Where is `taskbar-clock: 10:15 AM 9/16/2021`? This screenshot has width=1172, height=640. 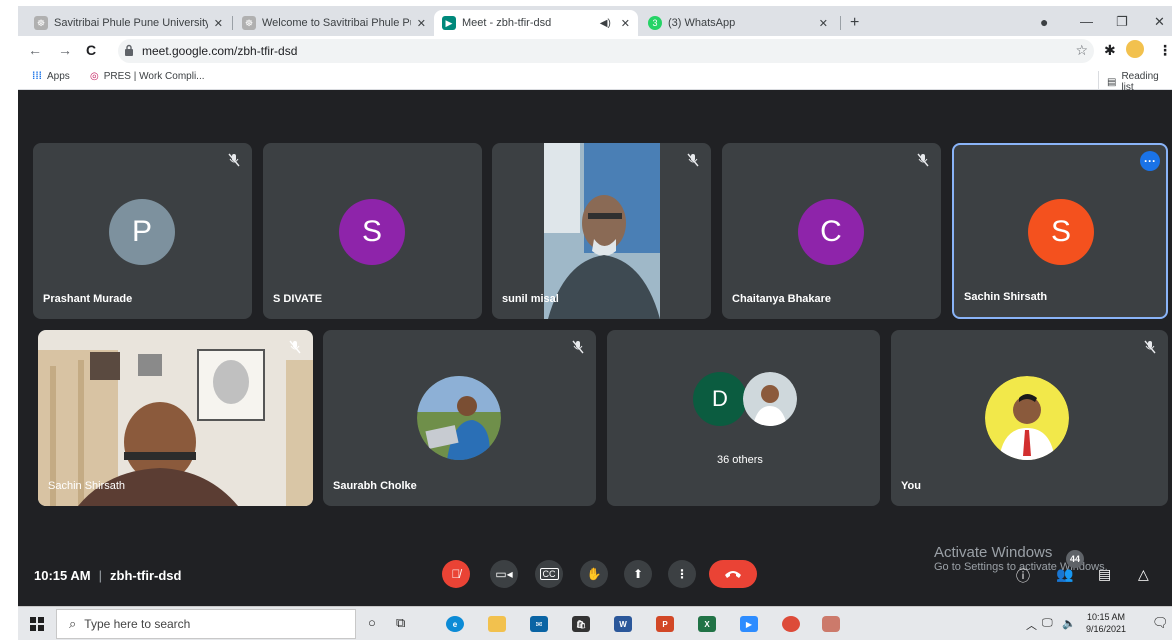
taskbar-clock: 10:15 AM 9/16/2021 is located at coordinates (1106, 623).